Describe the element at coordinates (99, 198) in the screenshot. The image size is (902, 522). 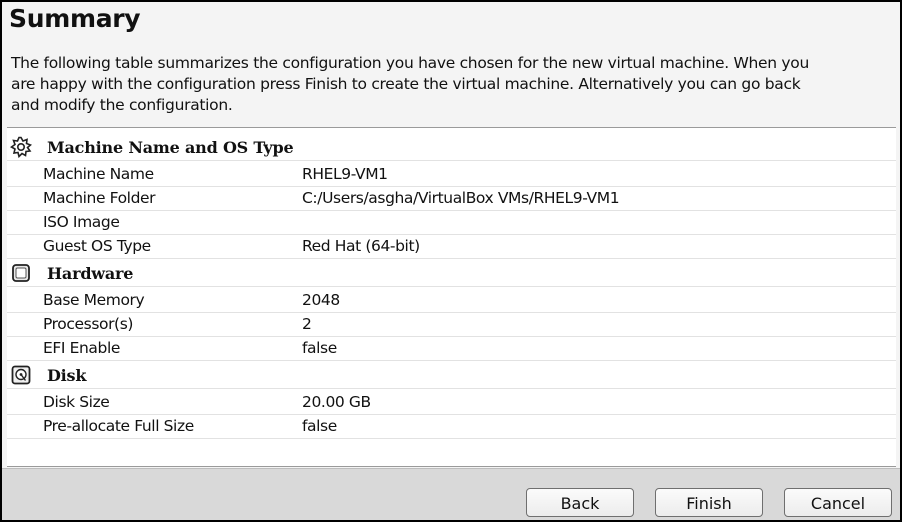
I see `row-label: Machine Folder` at that location.